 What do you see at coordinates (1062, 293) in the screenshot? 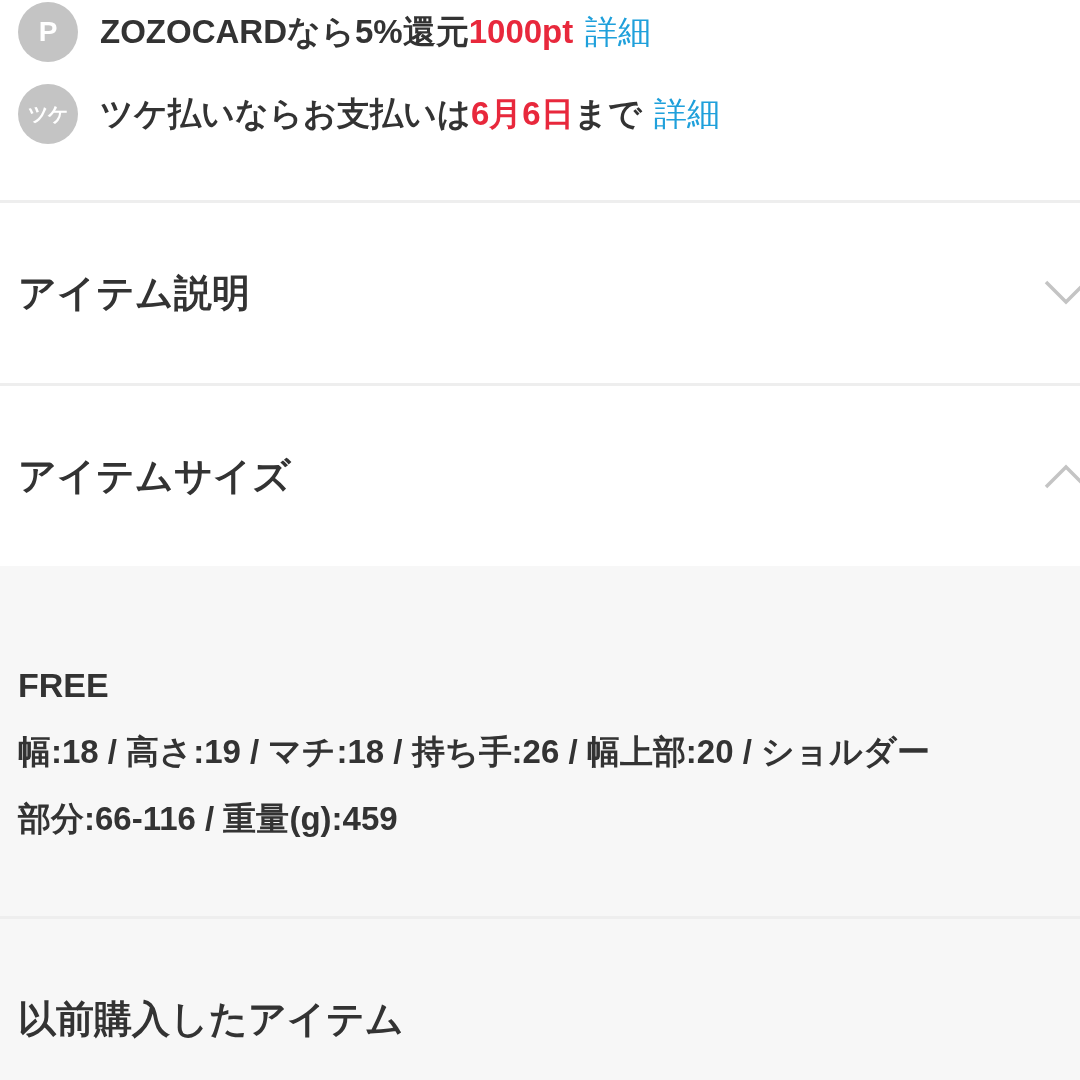
I see `chevron-down-icon` at bounding box center [1062, 293].